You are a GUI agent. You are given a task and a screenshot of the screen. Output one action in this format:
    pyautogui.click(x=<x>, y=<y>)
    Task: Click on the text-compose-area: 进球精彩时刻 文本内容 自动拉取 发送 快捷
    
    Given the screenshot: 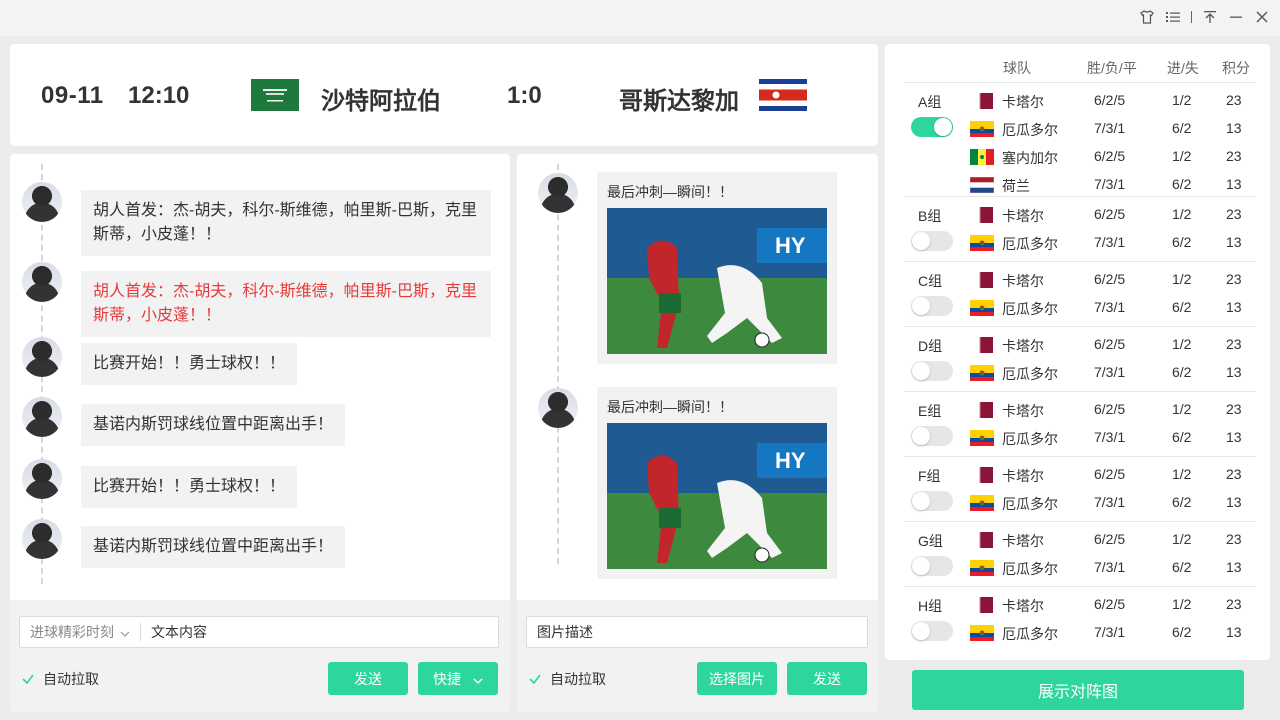 What is the action you would take?
    pyautogui.click(x=260, y=656)
    